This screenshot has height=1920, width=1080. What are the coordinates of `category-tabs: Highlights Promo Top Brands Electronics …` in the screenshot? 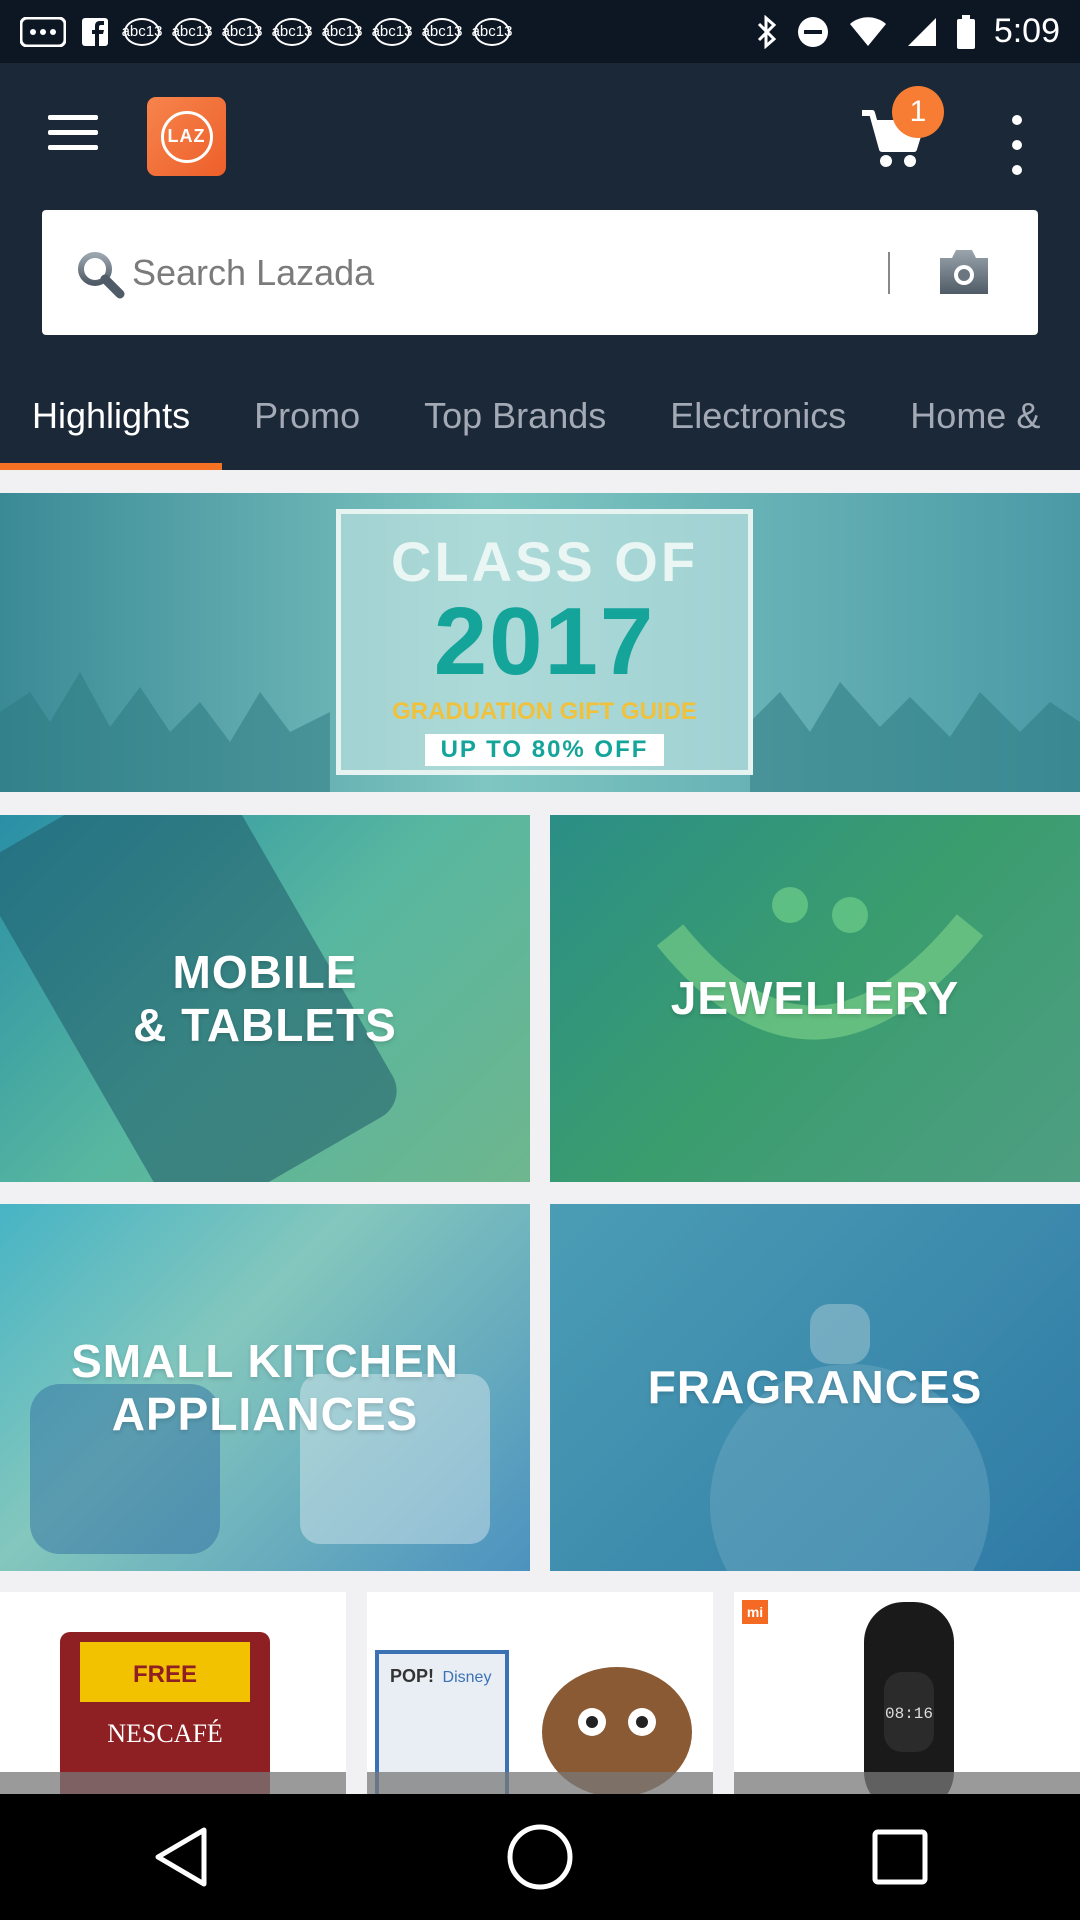 It's located at (540, 415).